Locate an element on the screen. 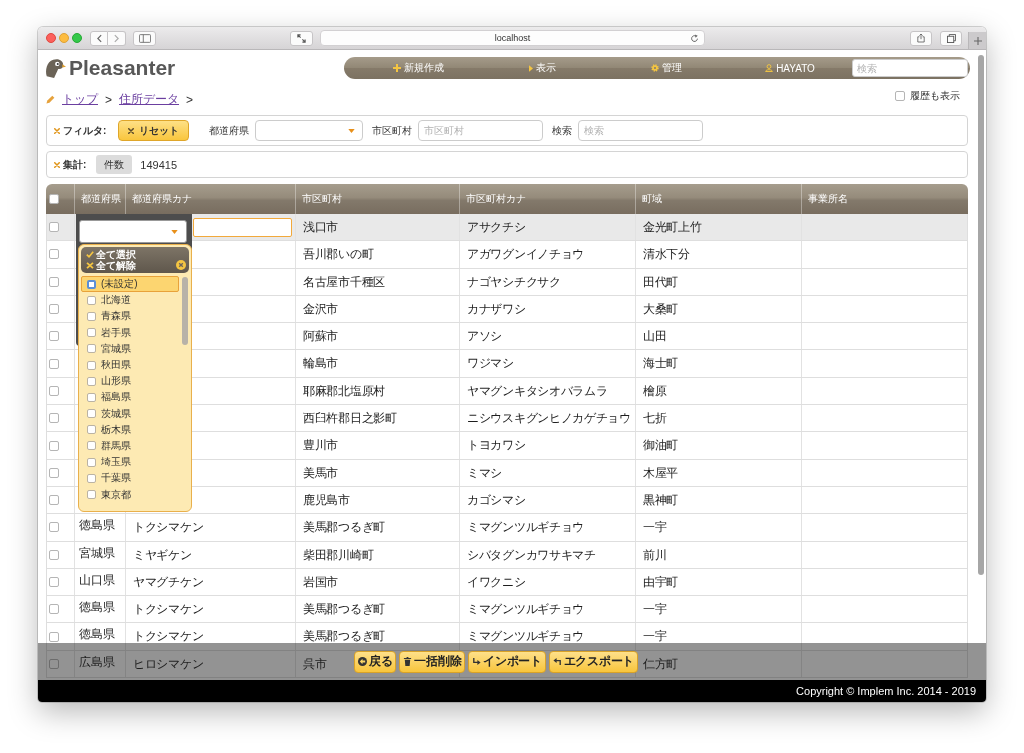 The width and height of the screenshot is (1024, 753). address-field: localhost is located at coordinates (512, 38).